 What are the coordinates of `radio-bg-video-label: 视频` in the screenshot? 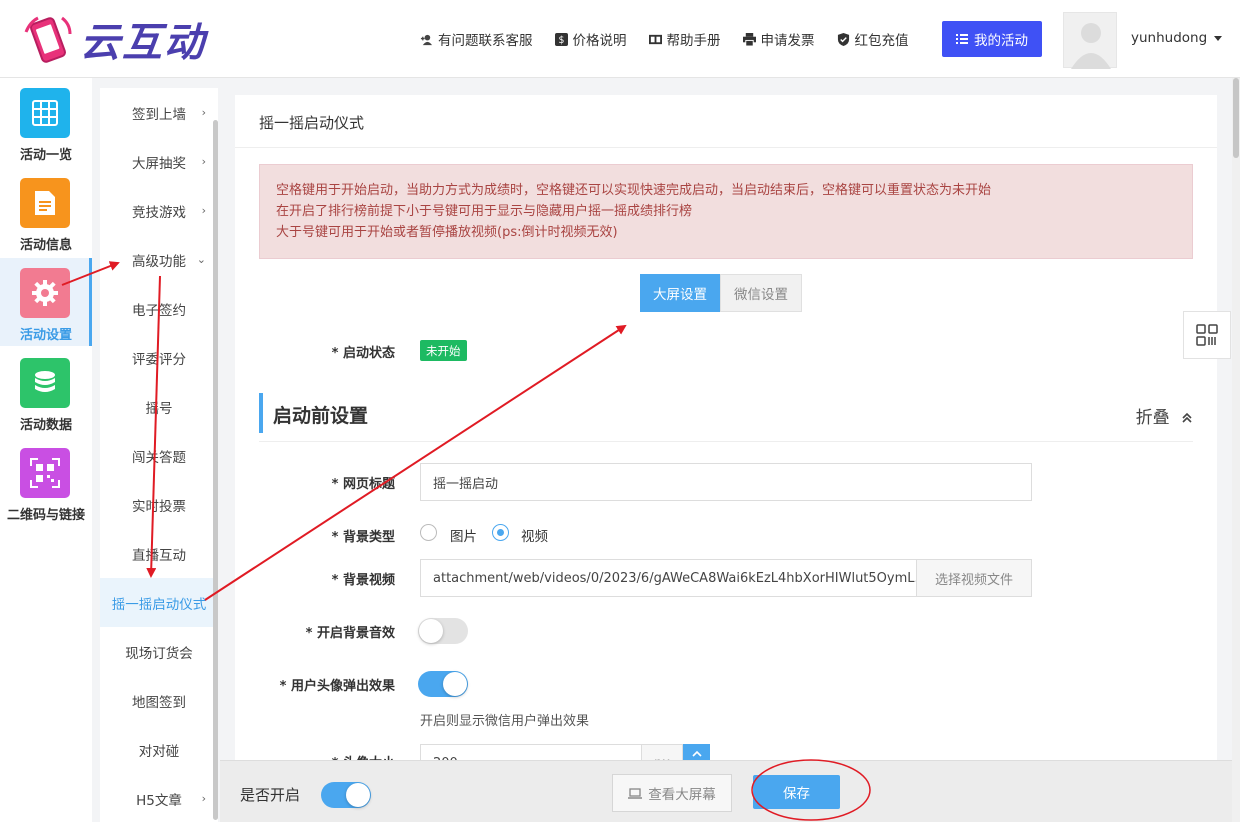 It's located at (534, 537).